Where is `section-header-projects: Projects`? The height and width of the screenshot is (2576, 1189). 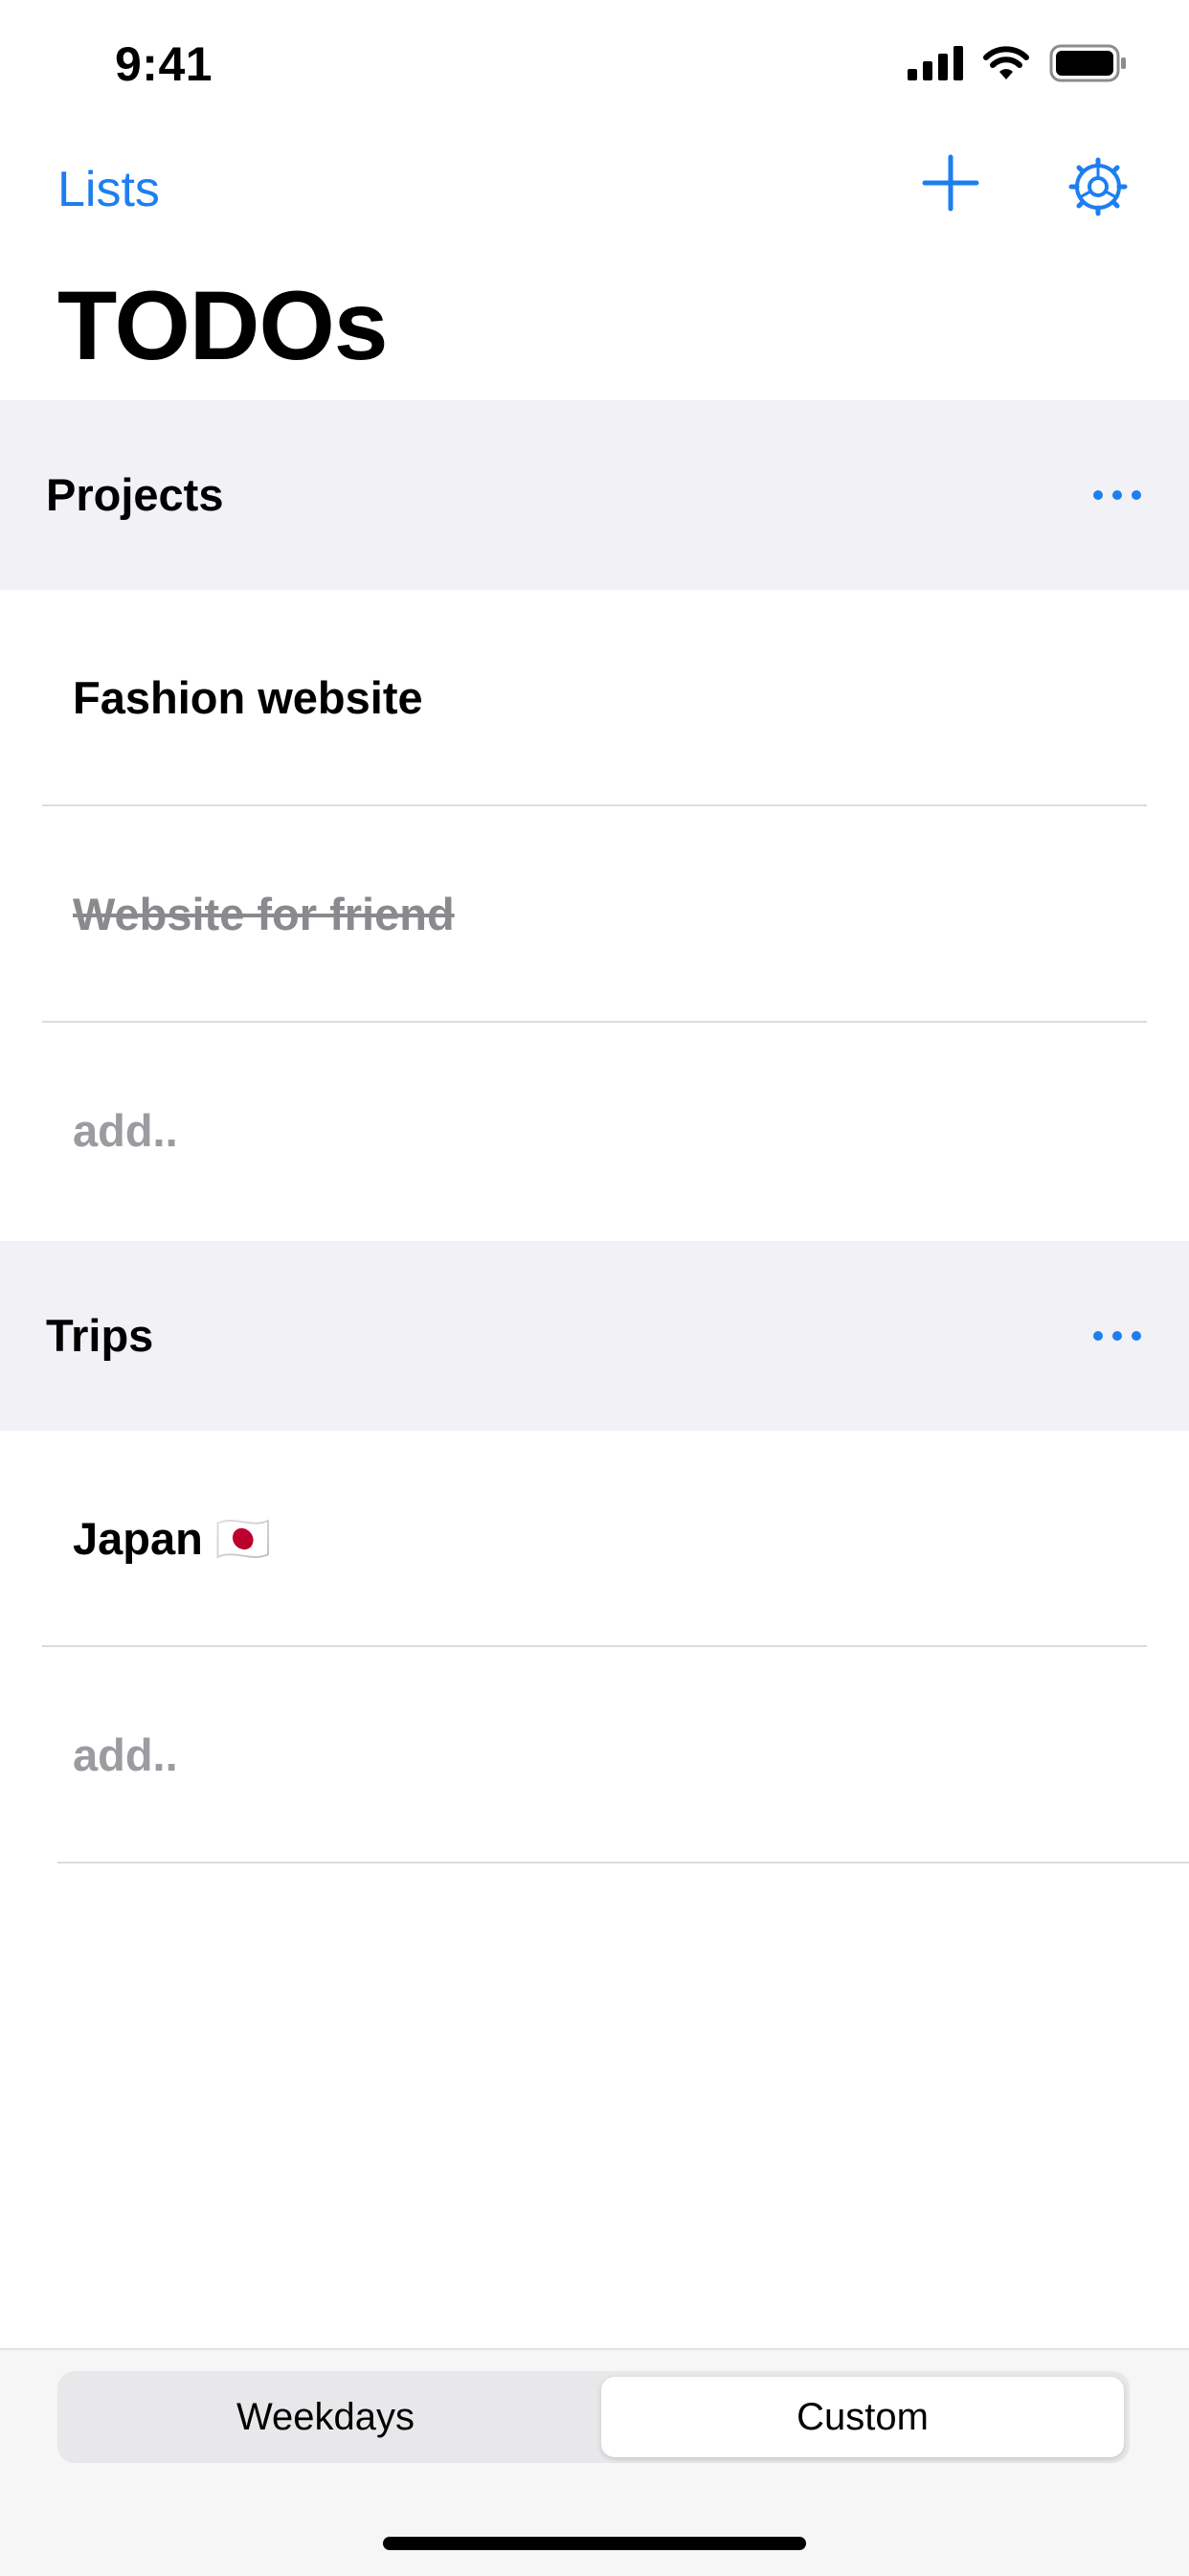 section-header-projects: Projects is located at coordinates (594, 495).